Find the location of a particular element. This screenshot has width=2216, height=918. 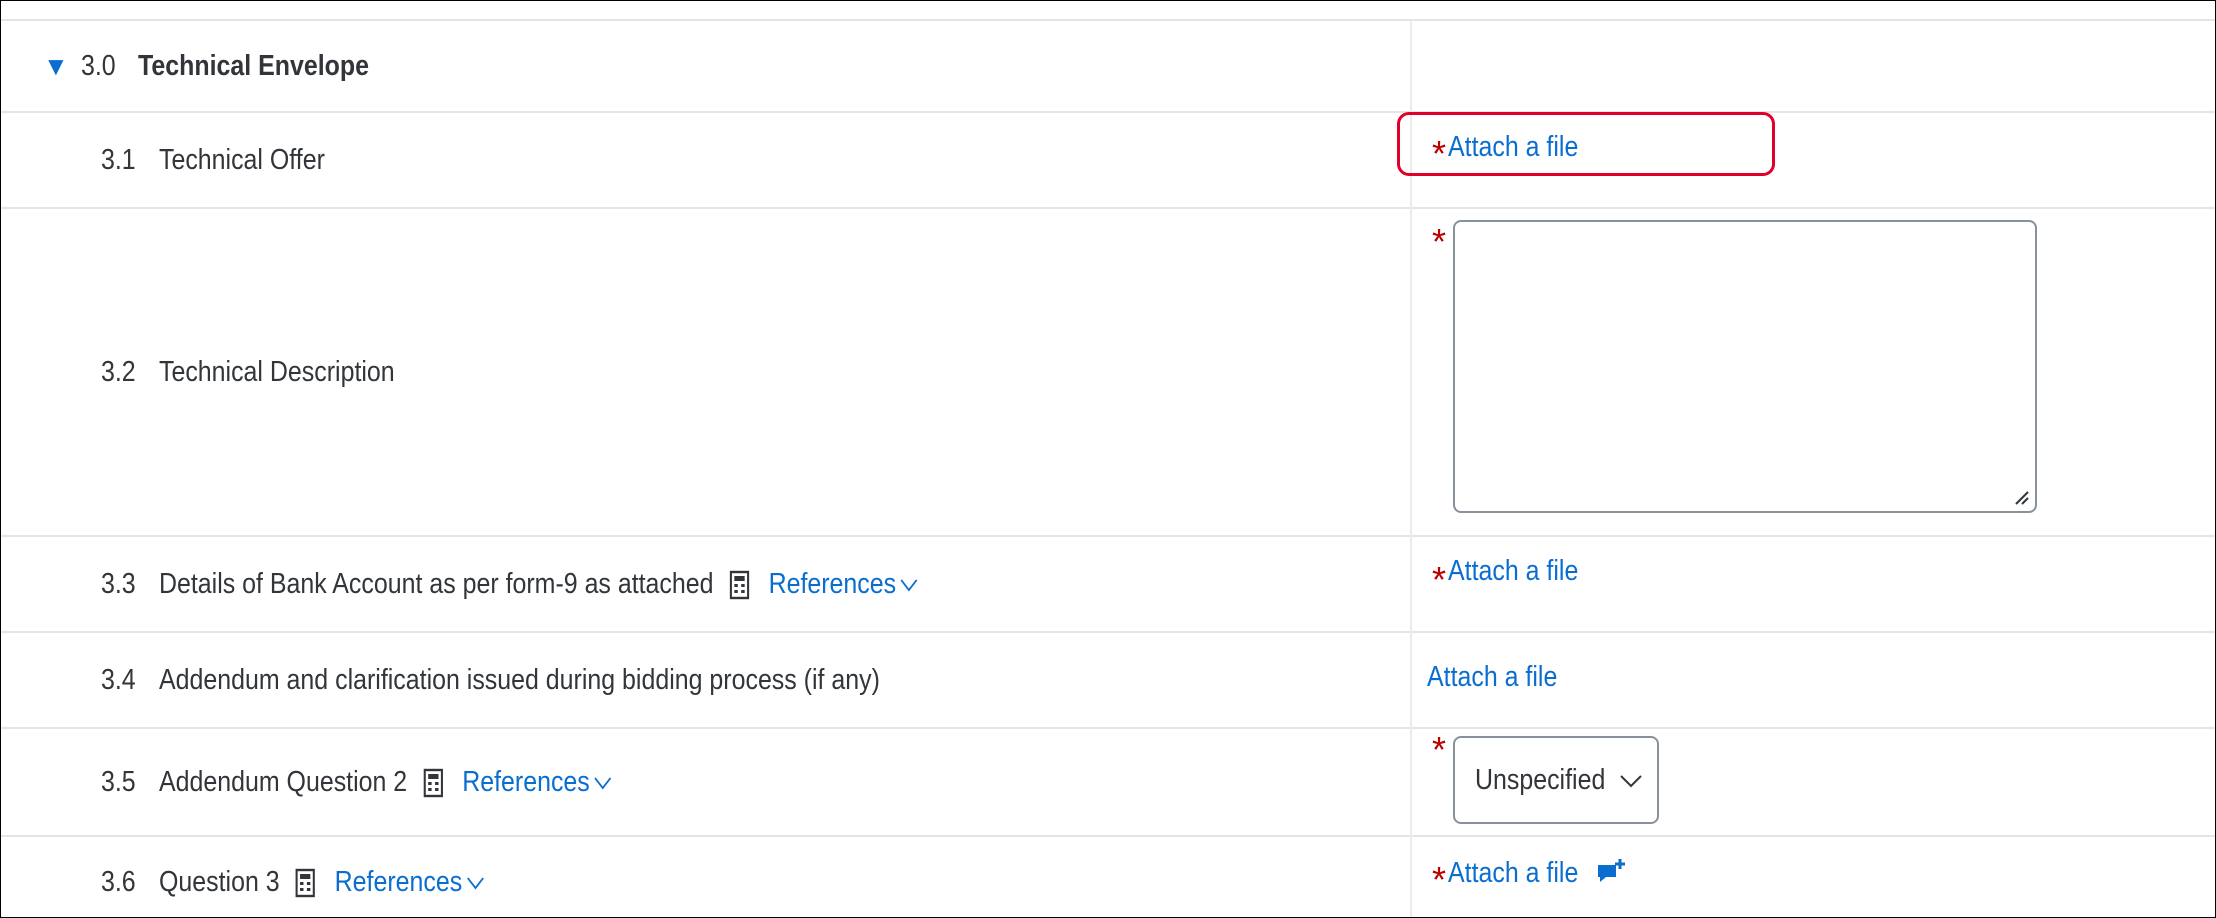

section-title: Technical Envelope is located at coordinates (254, 65).